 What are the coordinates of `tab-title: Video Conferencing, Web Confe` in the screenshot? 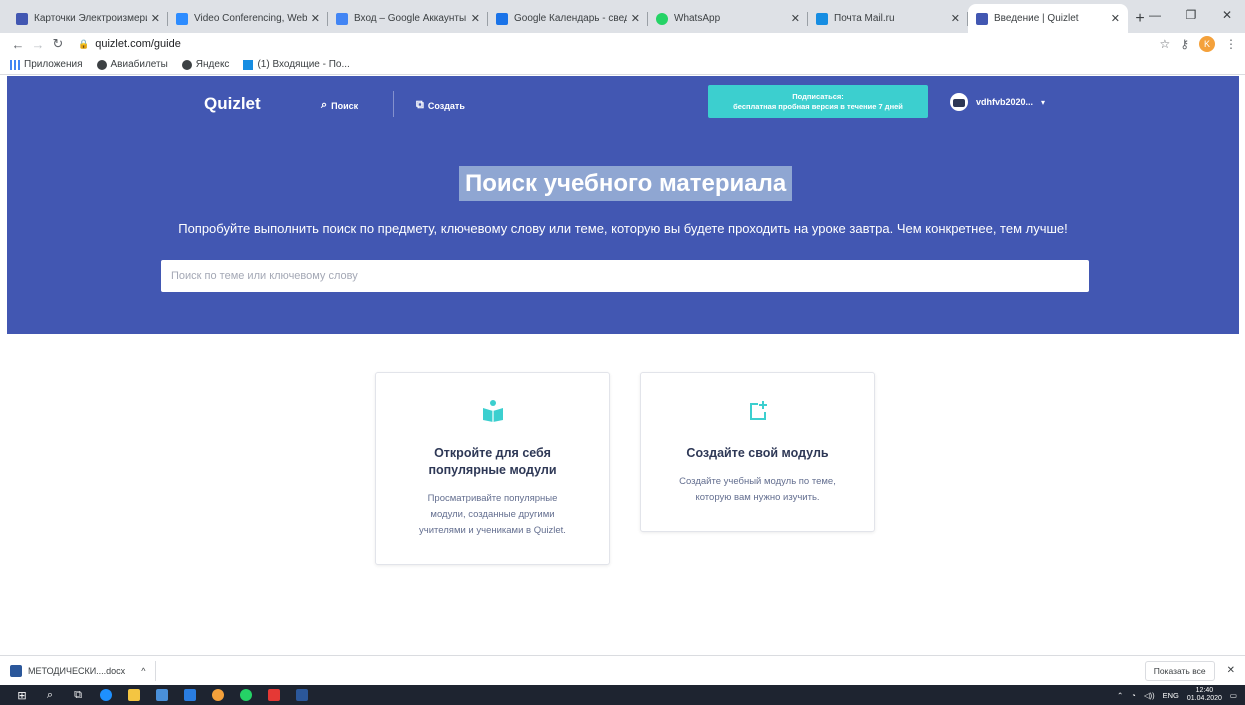 It's located at (250, 18).